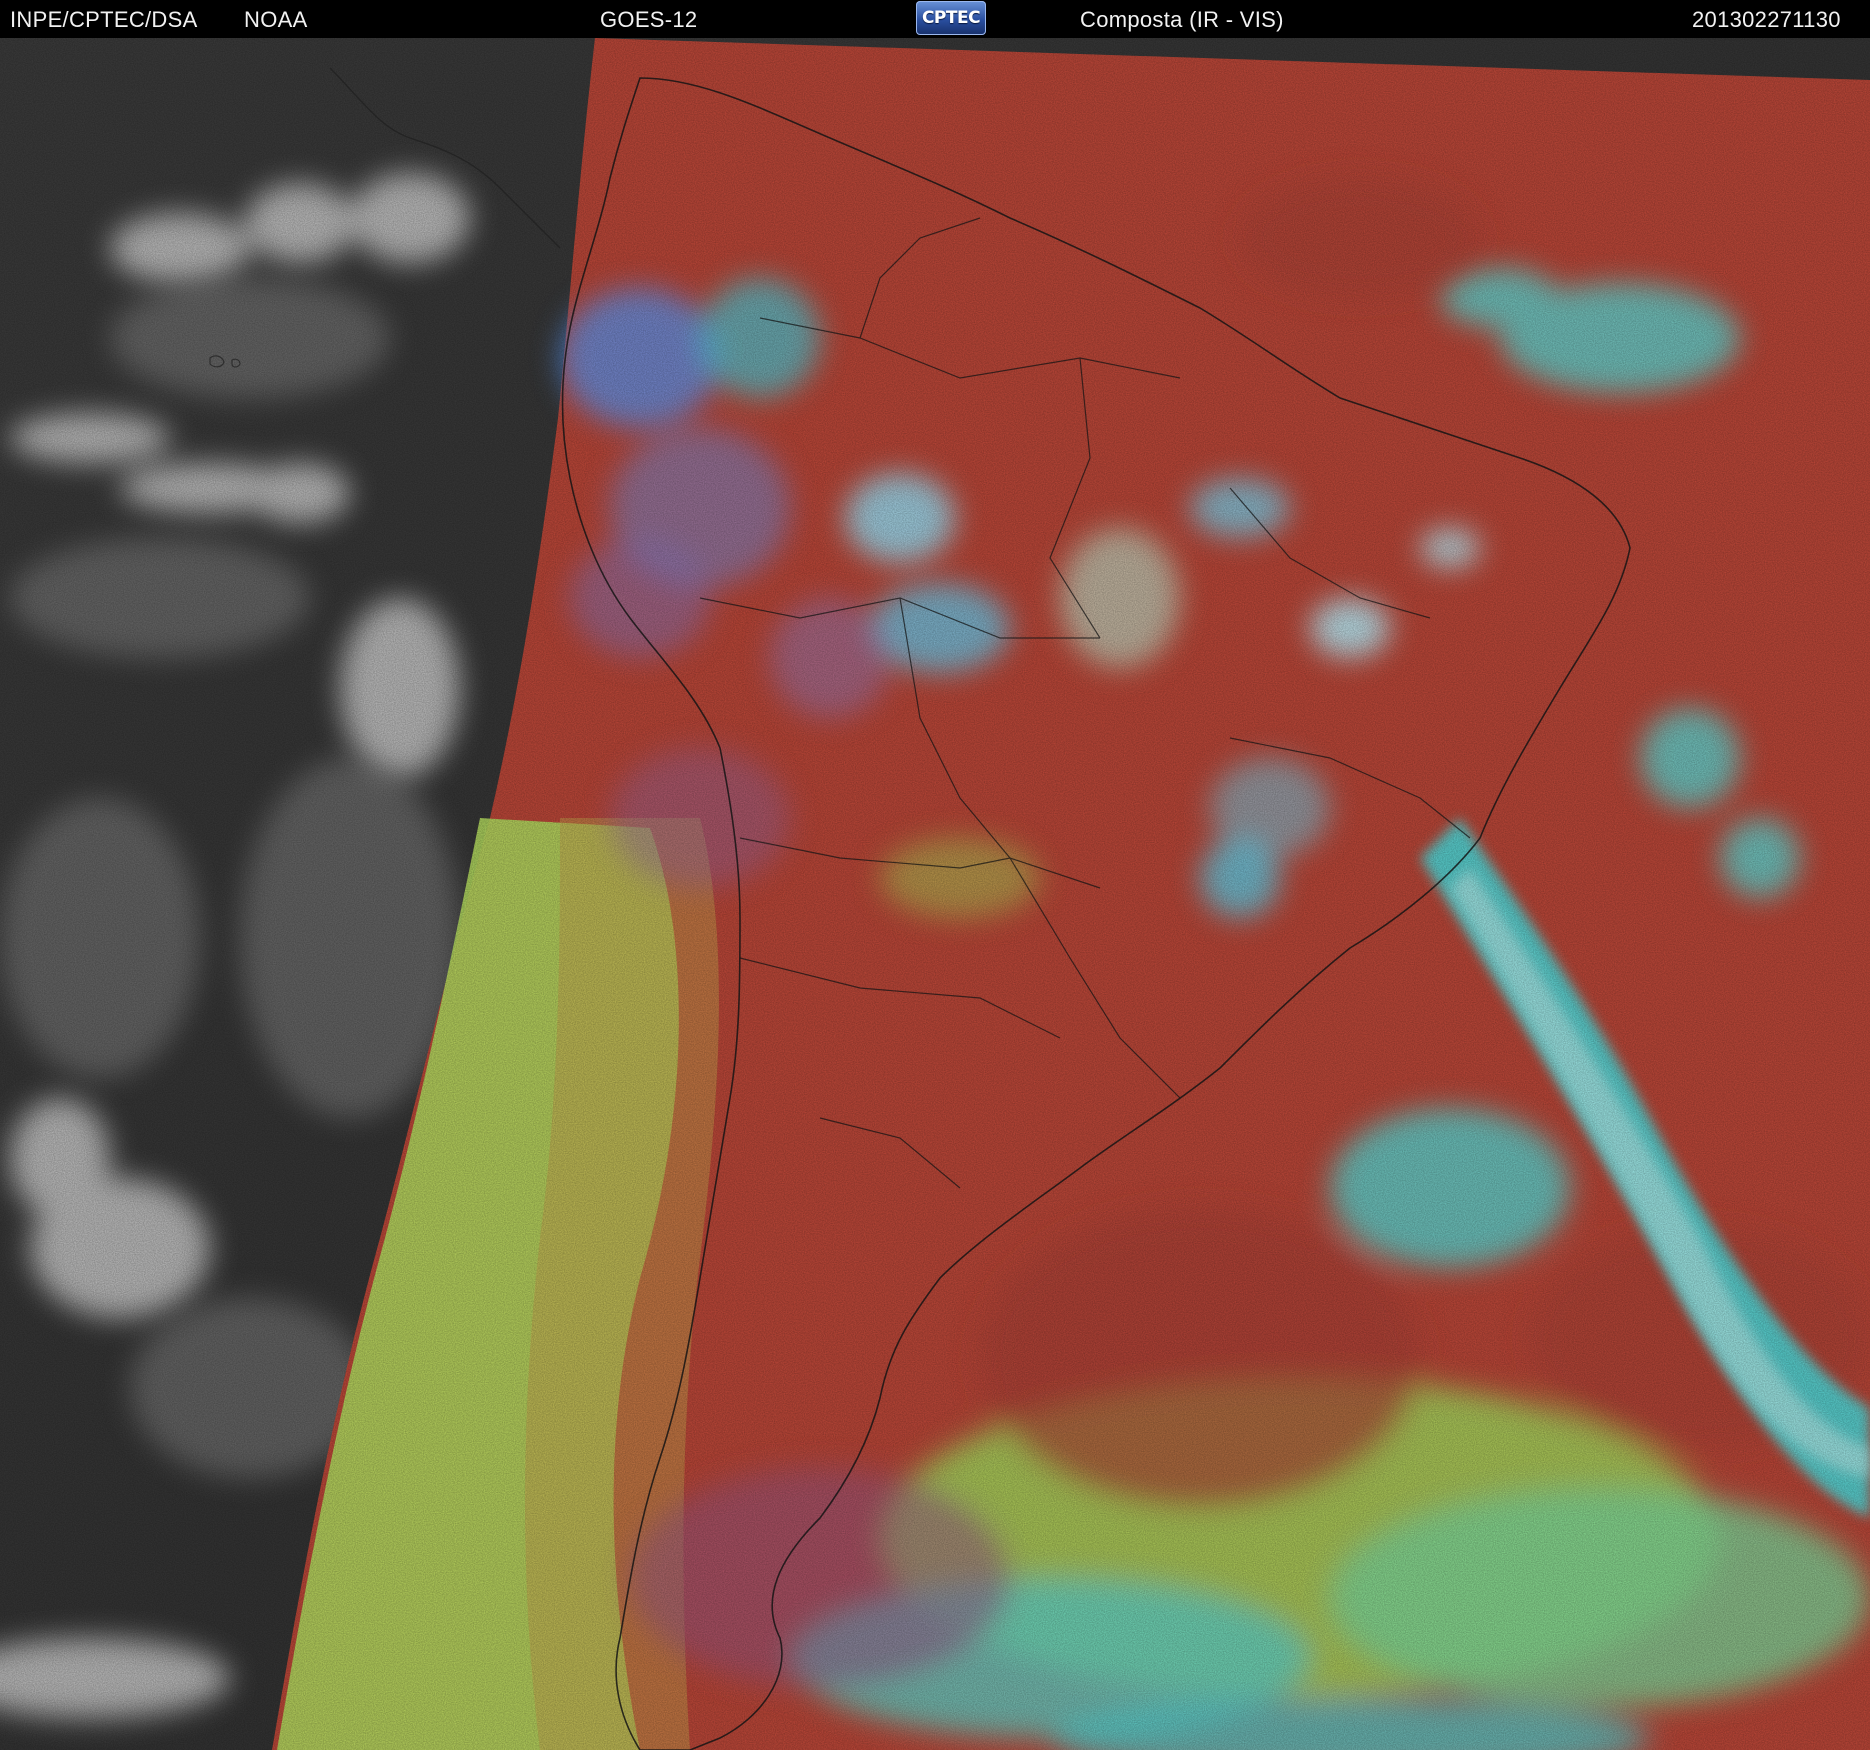 Image resolution: width=1870 pixels, height=1750 pixels. I want to click on agency-label: NOAA, so click(276, 19).